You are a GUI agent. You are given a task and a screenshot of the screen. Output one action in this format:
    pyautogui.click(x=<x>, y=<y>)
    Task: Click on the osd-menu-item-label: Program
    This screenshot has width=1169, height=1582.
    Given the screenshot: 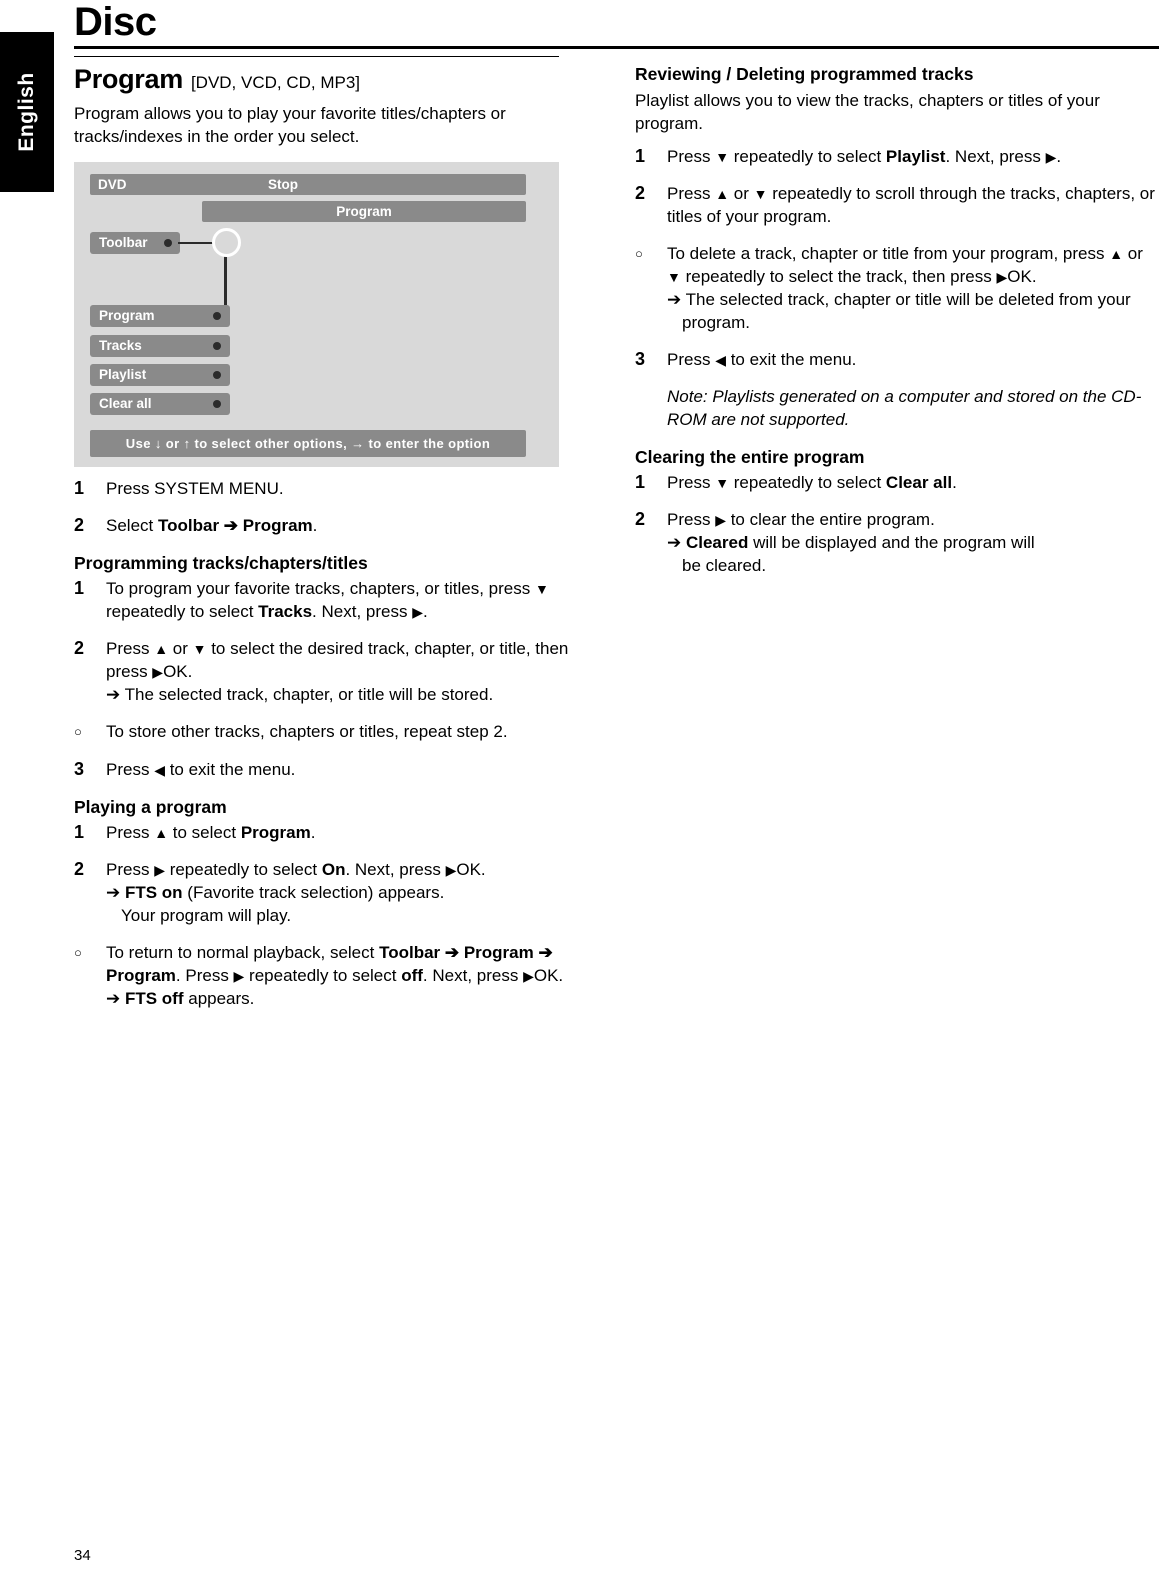 What is the action you would take?
    pyautogui.click(x=127, y=315)
    